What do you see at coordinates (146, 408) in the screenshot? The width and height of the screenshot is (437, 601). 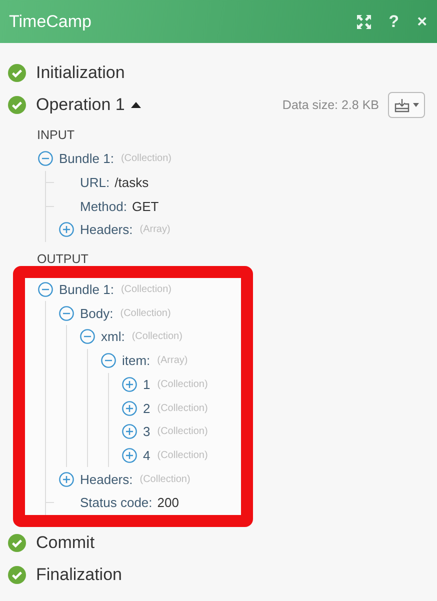 I see `field-label: 2` at bounding box center [146, 408].